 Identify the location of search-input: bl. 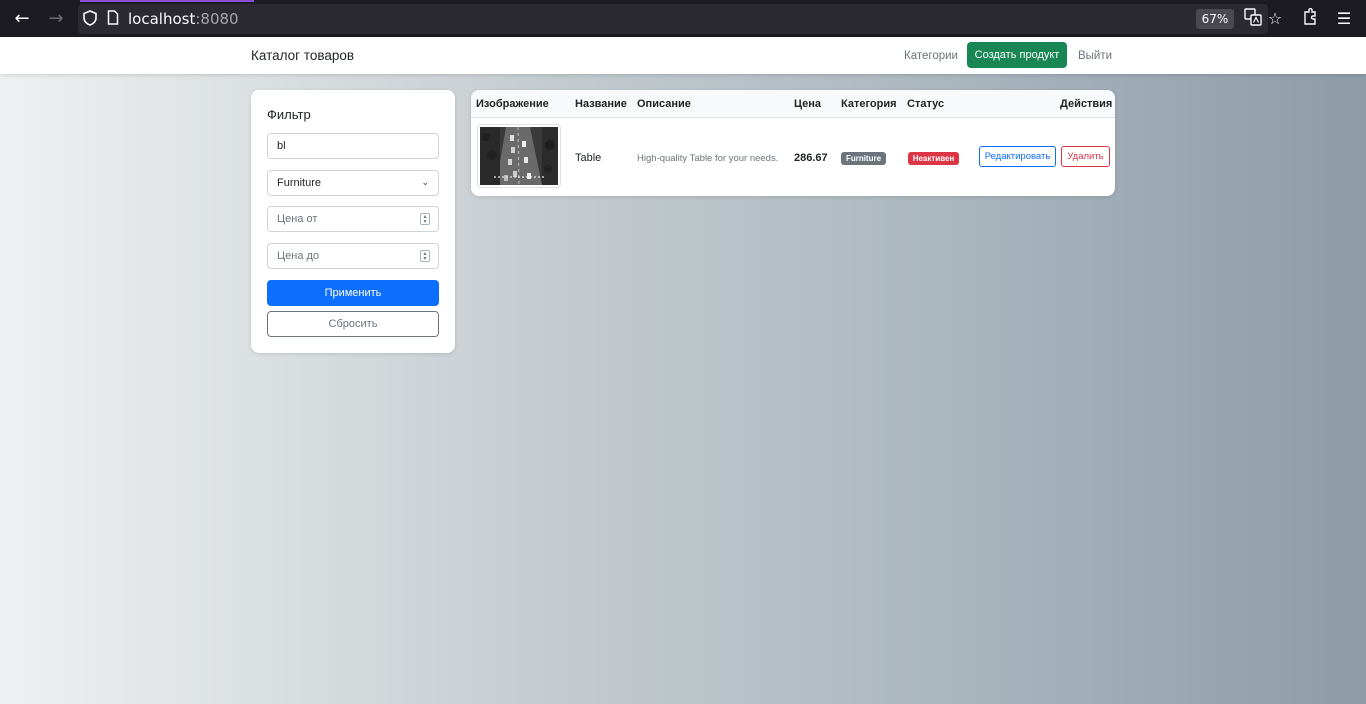
(353, 146).